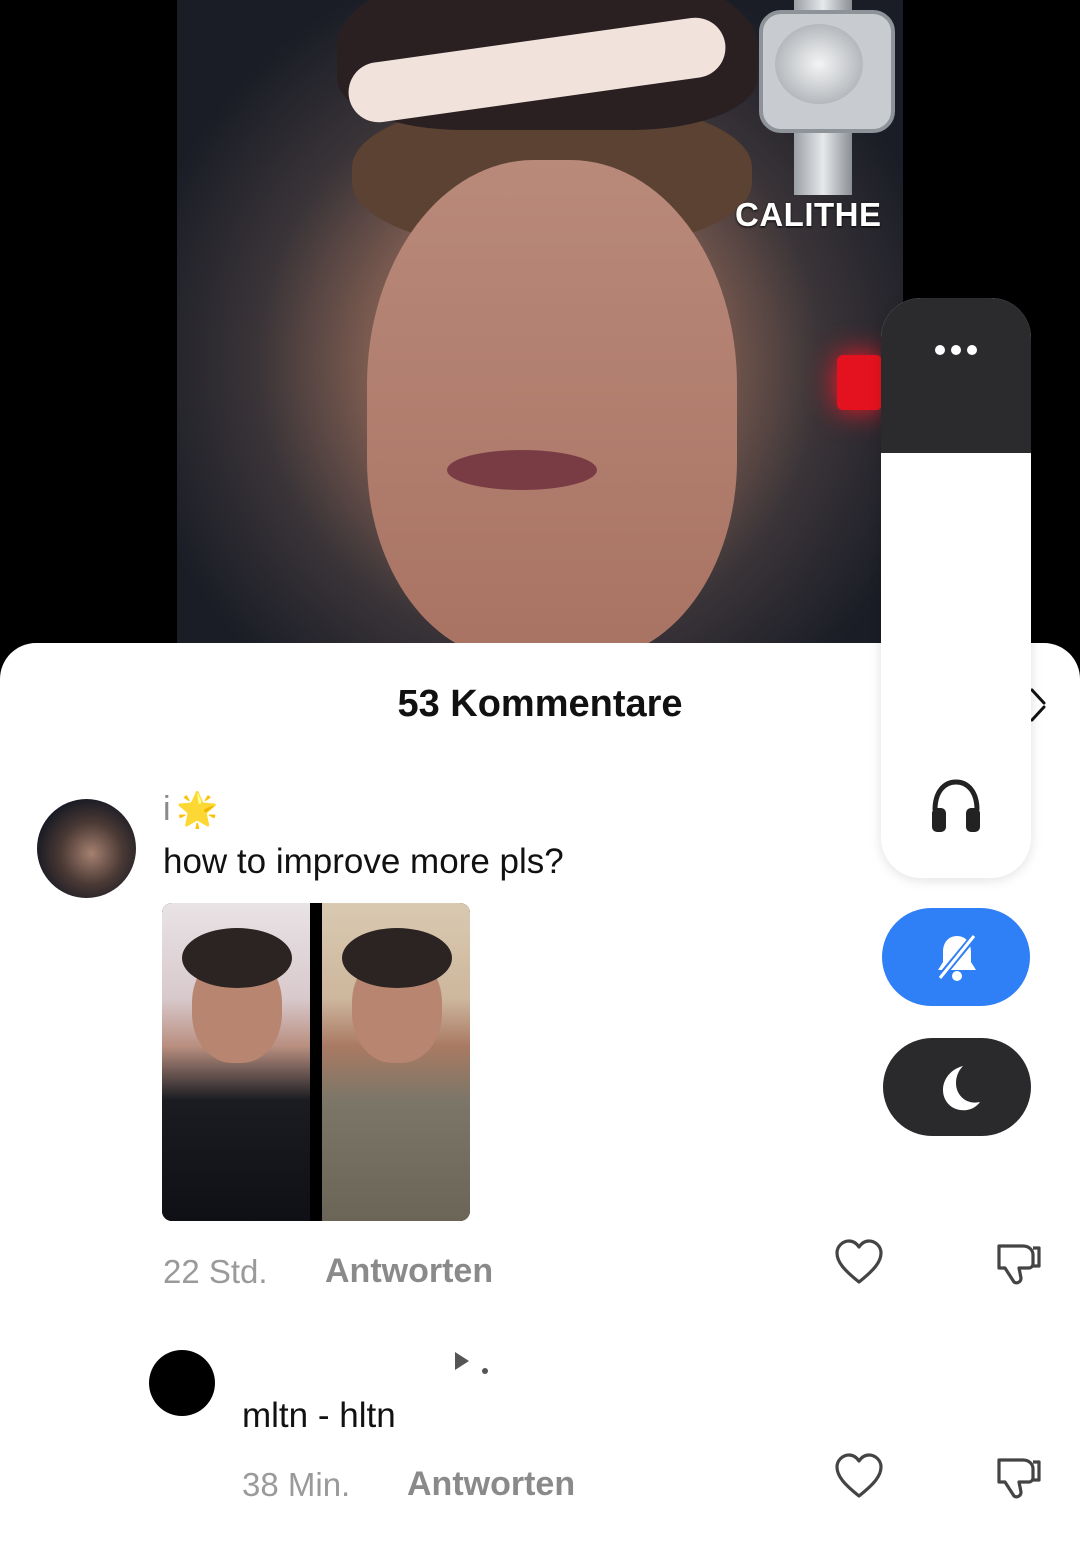 This screenshot has height=1543, width=1080. I want to click on video-lips, so click(522, 470).